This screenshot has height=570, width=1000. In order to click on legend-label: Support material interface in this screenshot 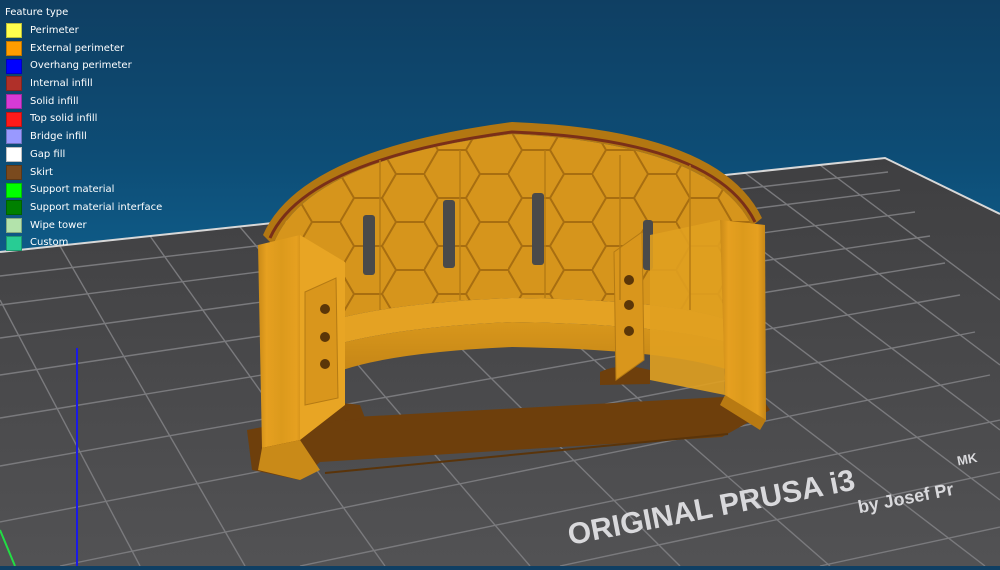, I will do `click(96, 207)`.